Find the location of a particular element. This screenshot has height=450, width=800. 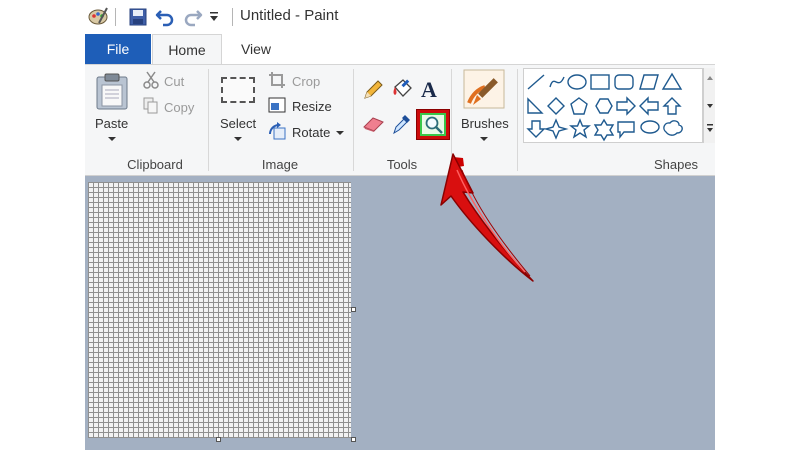

fill-bucket-icon is located at coordinates (403, 89).